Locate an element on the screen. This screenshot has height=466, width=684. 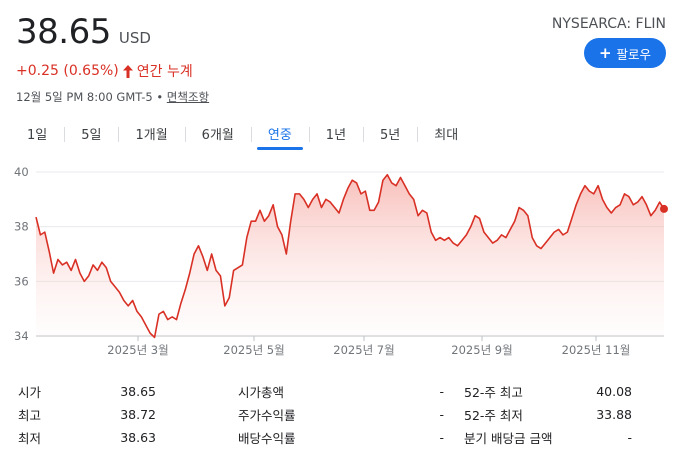
tab-label: 1일 is located at coordinates (37, 135).